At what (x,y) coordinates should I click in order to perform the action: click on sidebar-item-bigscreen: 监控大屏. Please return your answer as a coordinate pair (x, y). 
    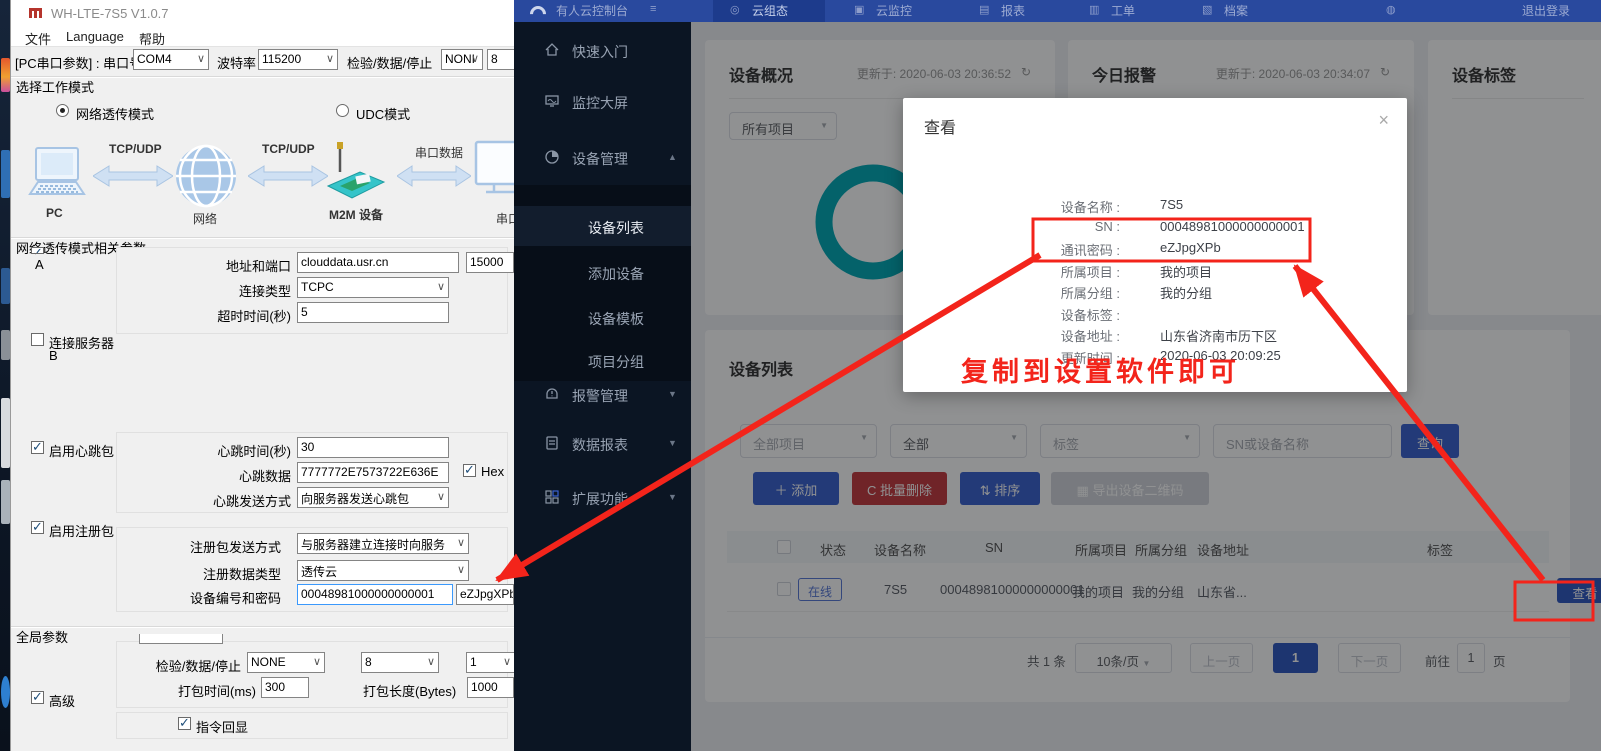
    Looking at the image, I should click on (602, 101).